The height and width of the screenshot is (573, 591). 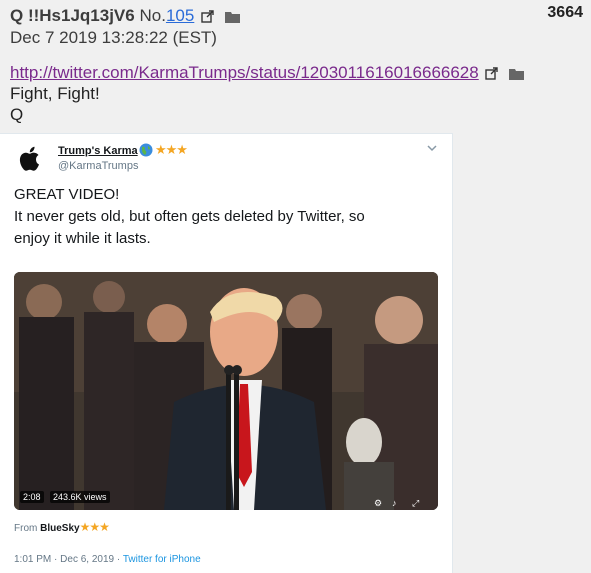 What do you see at coordinates (394, 503) in the screenshot?
I see `volume-icon: ♪` at bounding box center [394, 503].